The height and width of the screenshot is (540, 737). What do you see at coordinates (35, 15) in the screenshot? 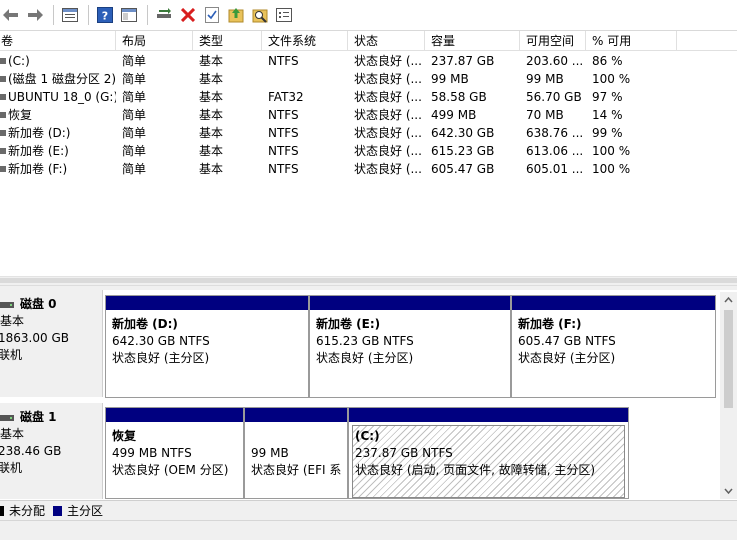
I see `forward-icon` at bounding box center [35, 15].